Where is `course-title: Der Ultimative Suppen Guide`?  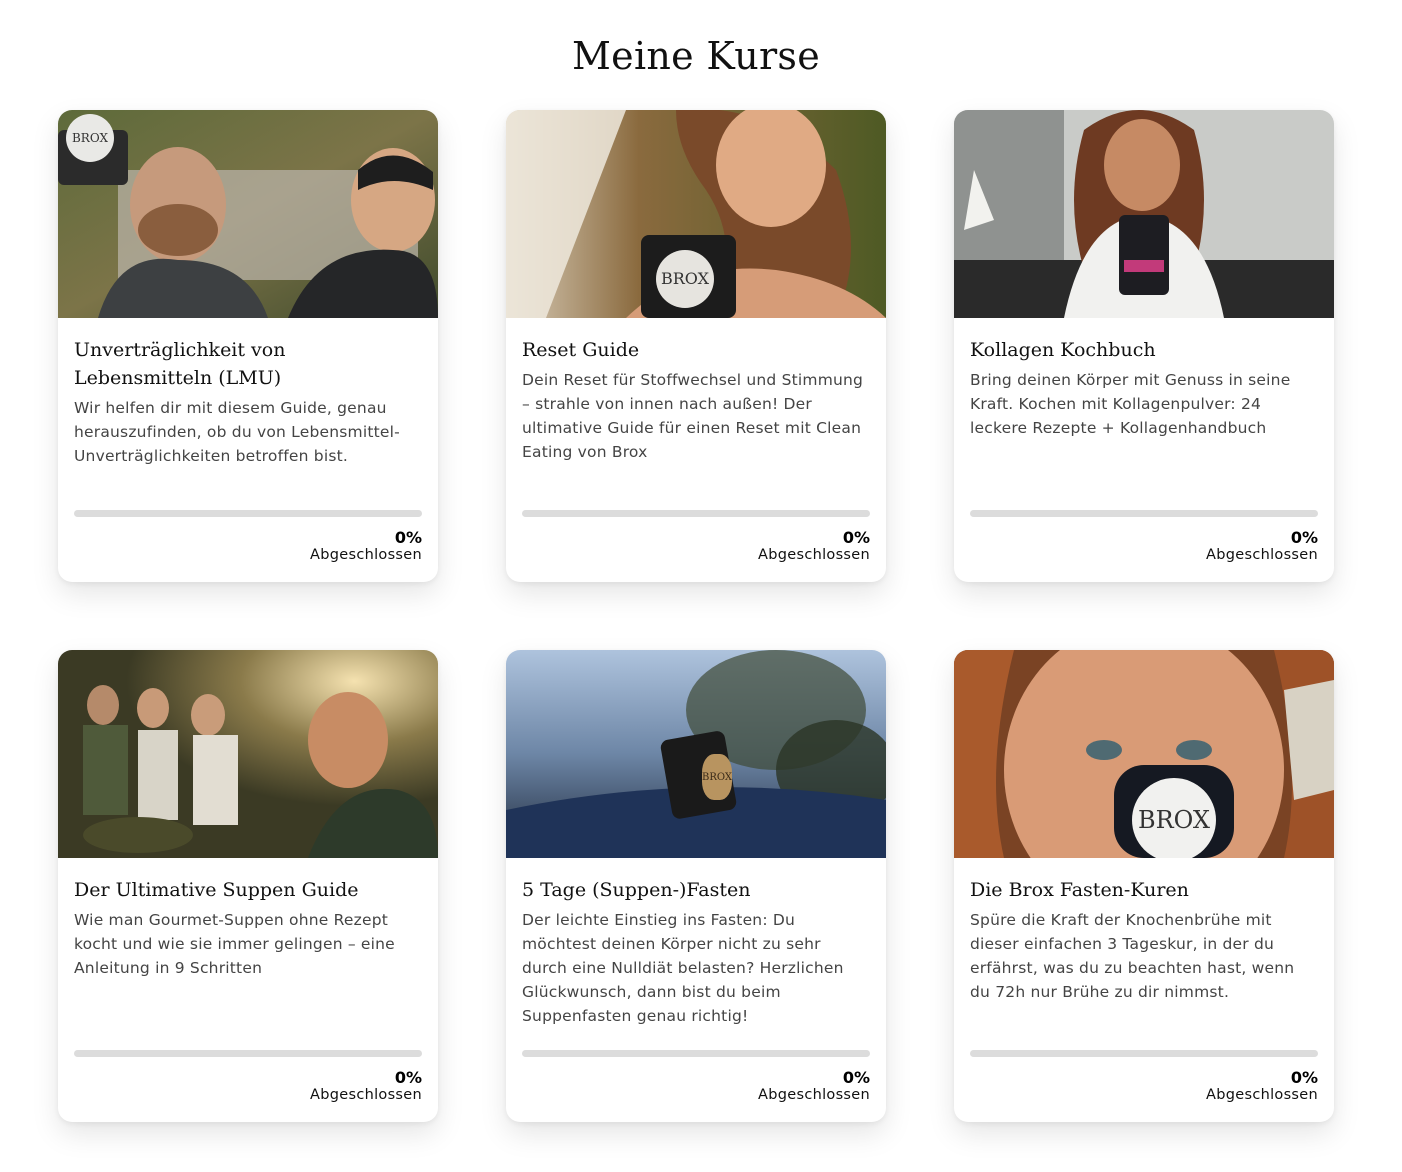 course-title: Der Ultimative Suppen Guide is located at coordinates (216, 890).